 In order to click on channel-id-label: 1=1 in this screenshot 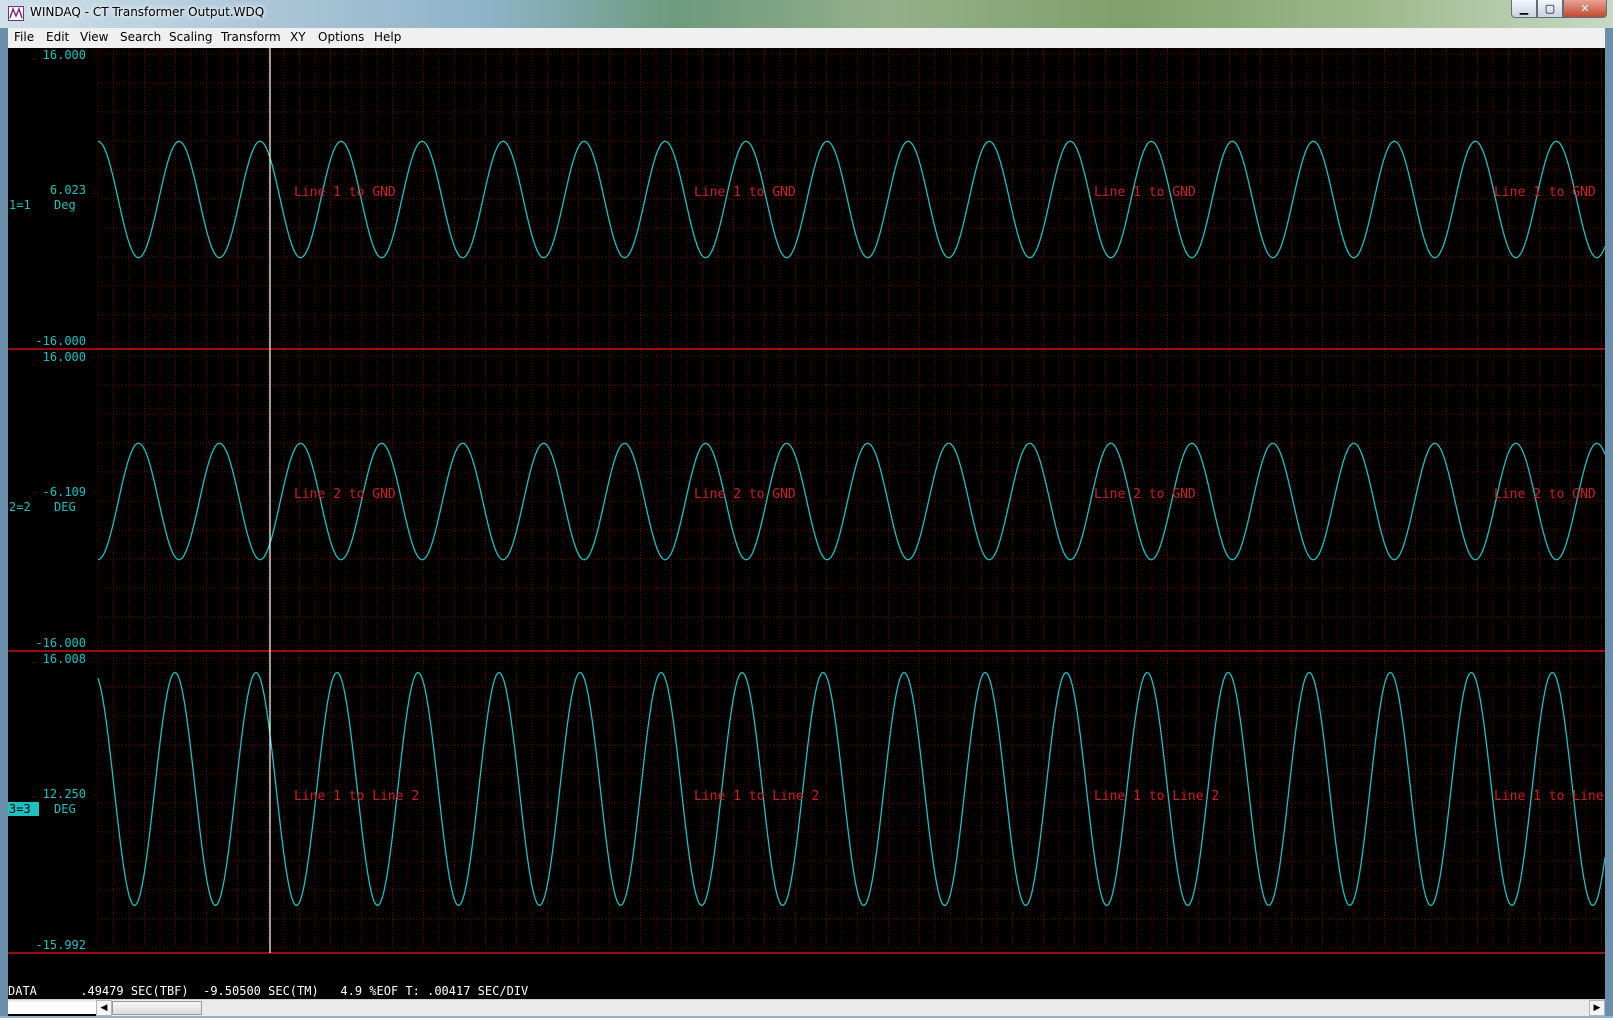, I will do `click(20, 205)`.